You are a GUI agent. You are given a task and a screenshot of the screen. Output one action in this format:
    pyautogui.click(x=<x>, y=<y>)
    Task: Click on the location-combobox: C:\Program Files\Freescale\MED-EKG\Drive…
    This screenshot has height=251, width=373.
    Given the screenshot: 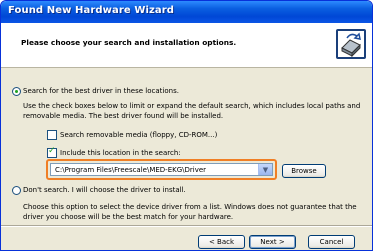 What is the action you would take?
    pyautogui.click(x=161, y=169)
    